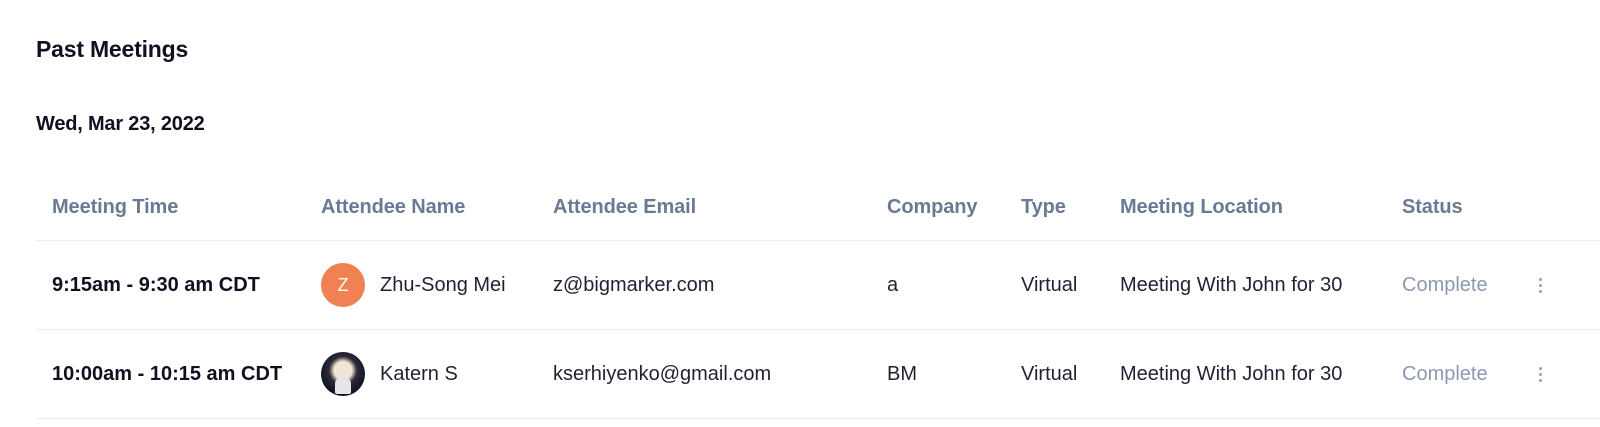  I want to click on attendee-email: z@bigmarker.com, so click(634, 284).